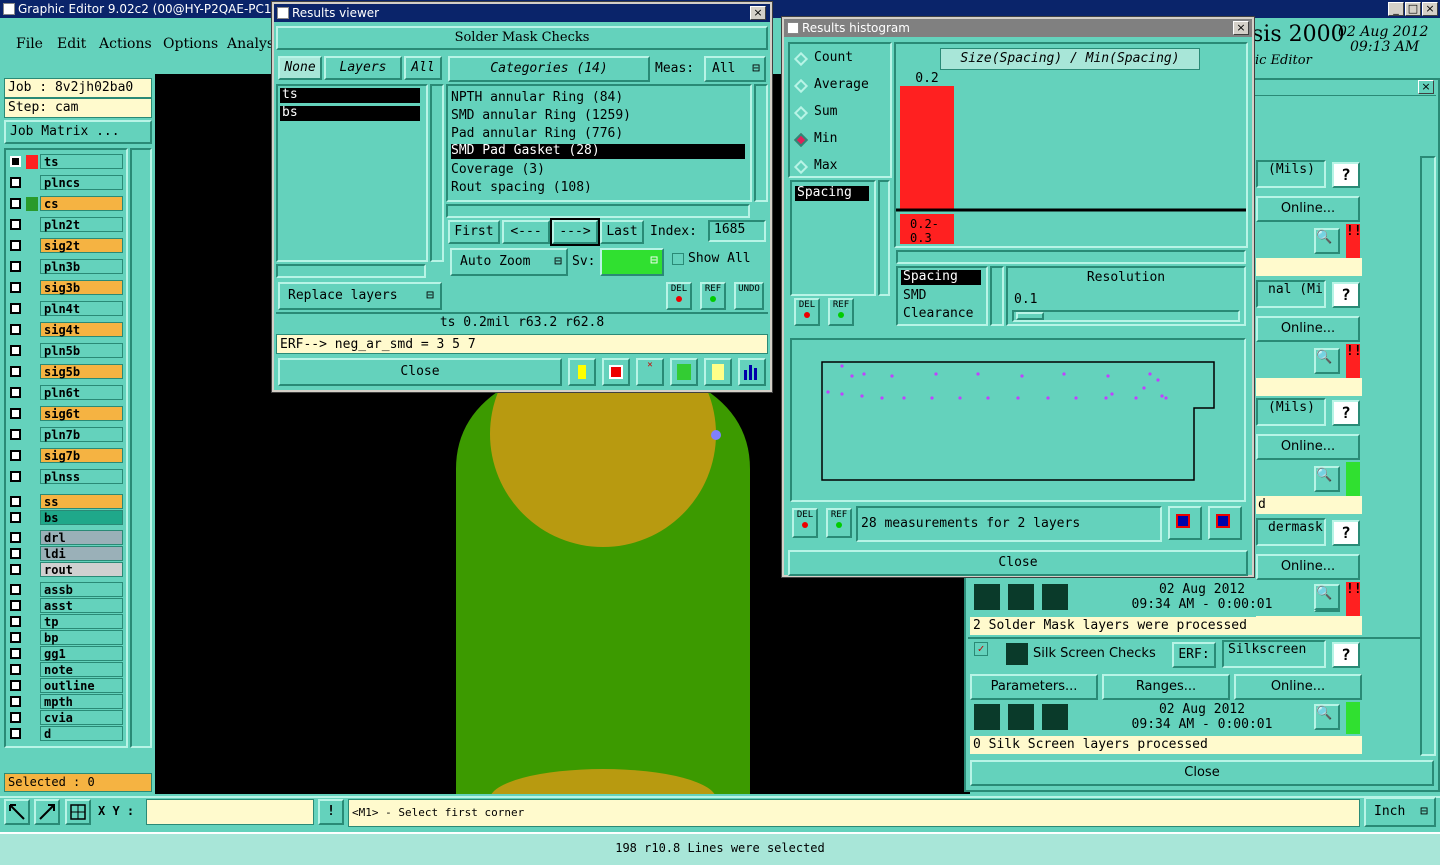  Describe the element at coordinates (1274, 654) in the screenshot. I see `erf-input: Silkscreen` at that location.